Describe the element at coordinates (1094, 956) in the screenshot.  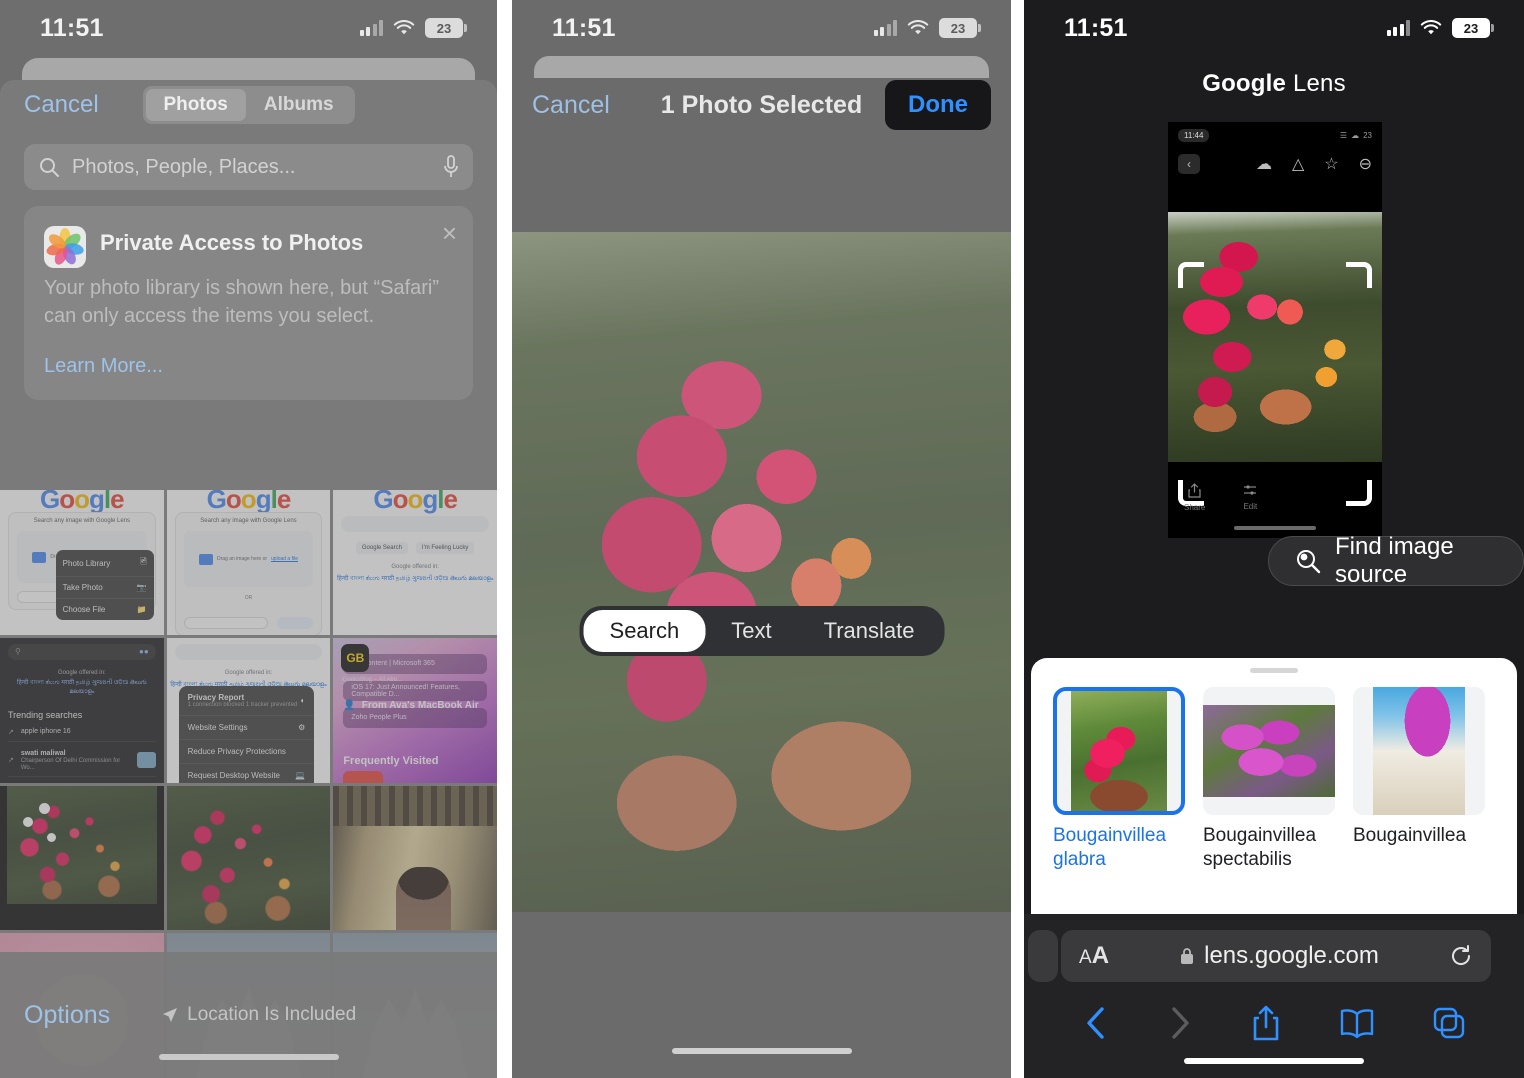
I see `text-size-button: AA` at that location.